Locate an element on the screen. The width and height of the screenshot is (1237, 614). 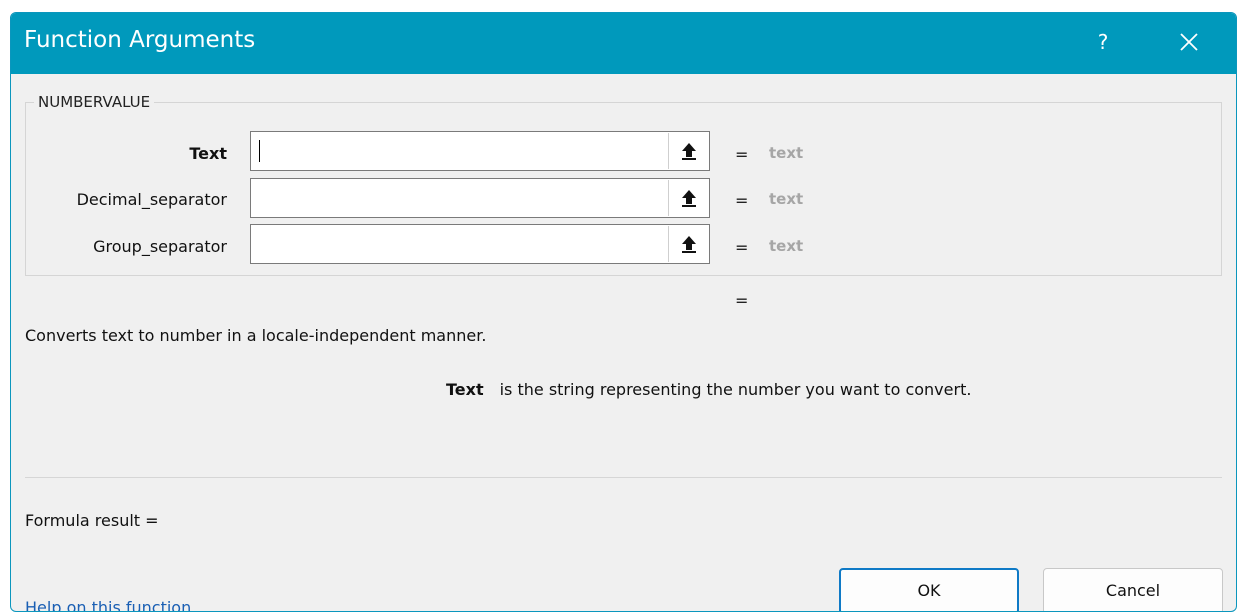
arg-equals-text: = is located at coordinates (742, 154).